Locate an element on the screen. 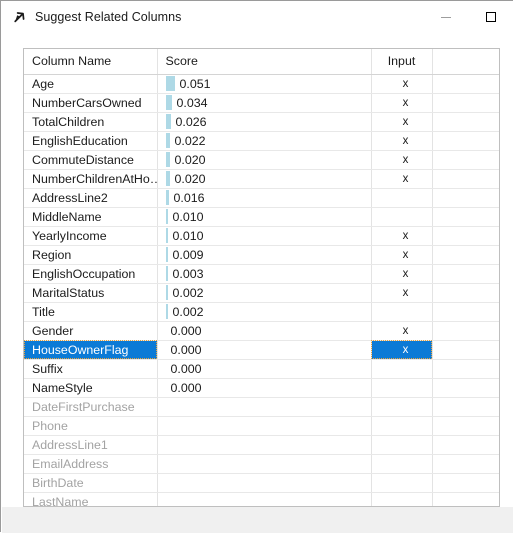  minimize-button is located at coordinates (445, 17).